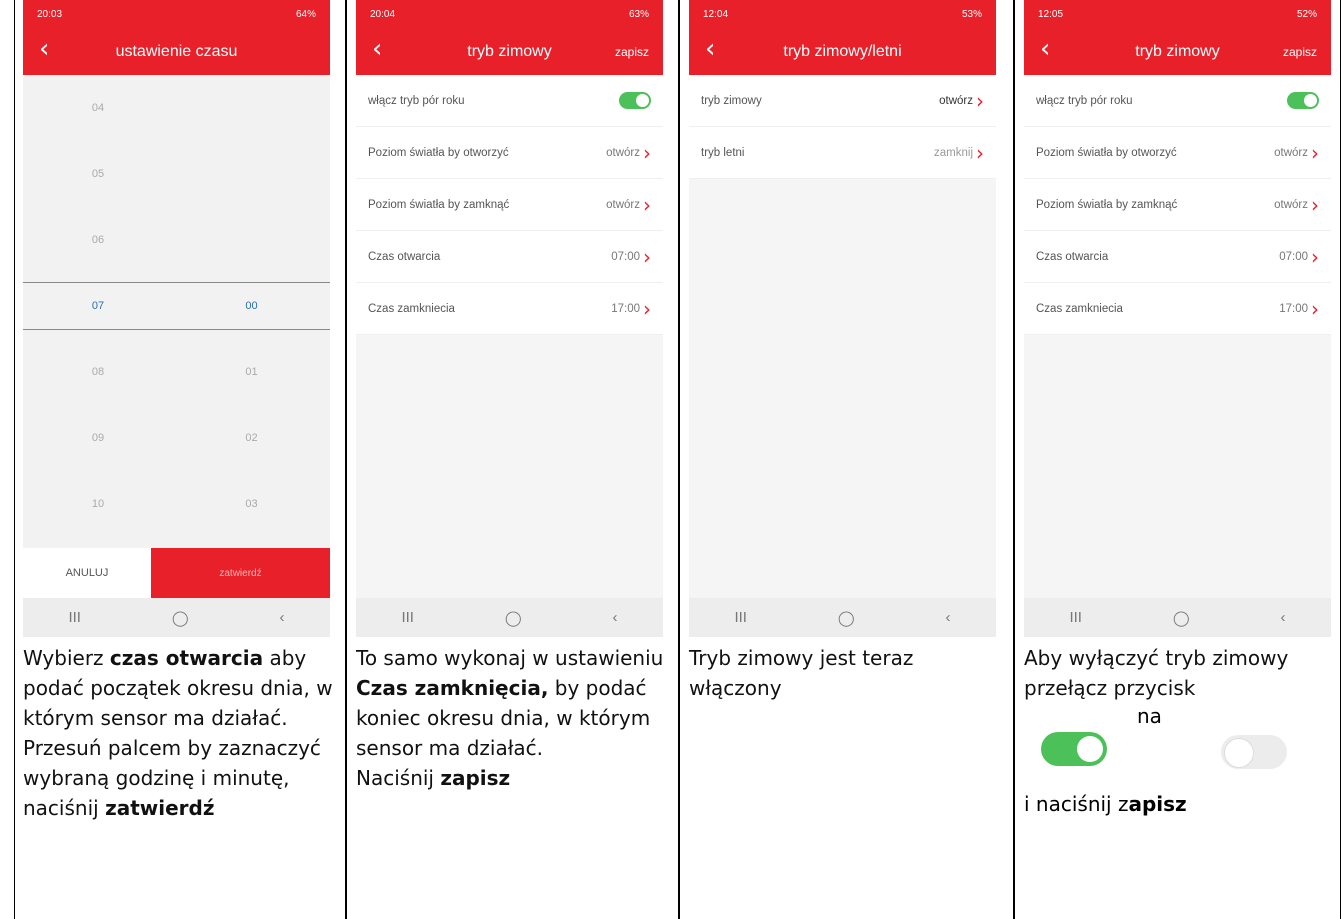  Describe the element at coordinates (176, 174) in the screenshot. I see `picker-row: 05` at that location.